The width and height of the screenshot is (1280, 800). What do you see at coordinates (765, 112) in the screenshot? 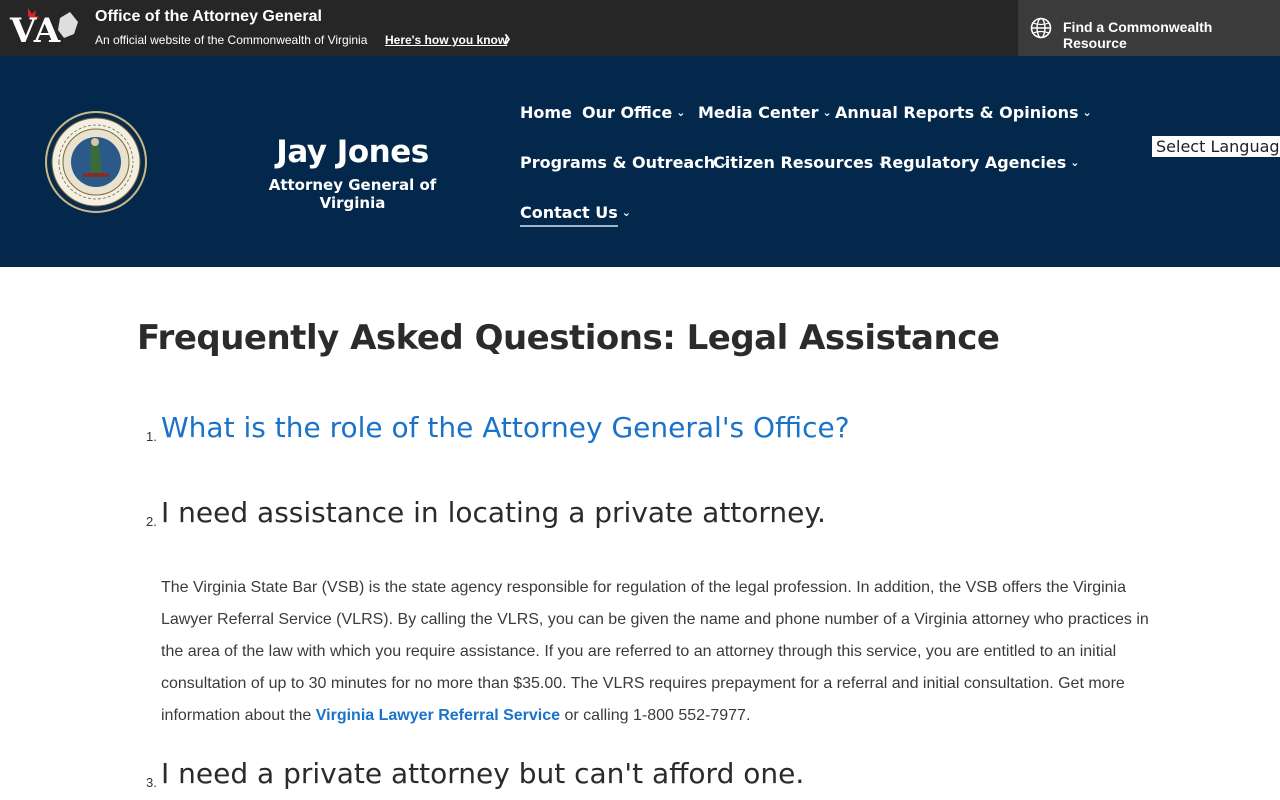
I see `nav-media-center: Media Center ⌄` at bounding box center [765, 112].